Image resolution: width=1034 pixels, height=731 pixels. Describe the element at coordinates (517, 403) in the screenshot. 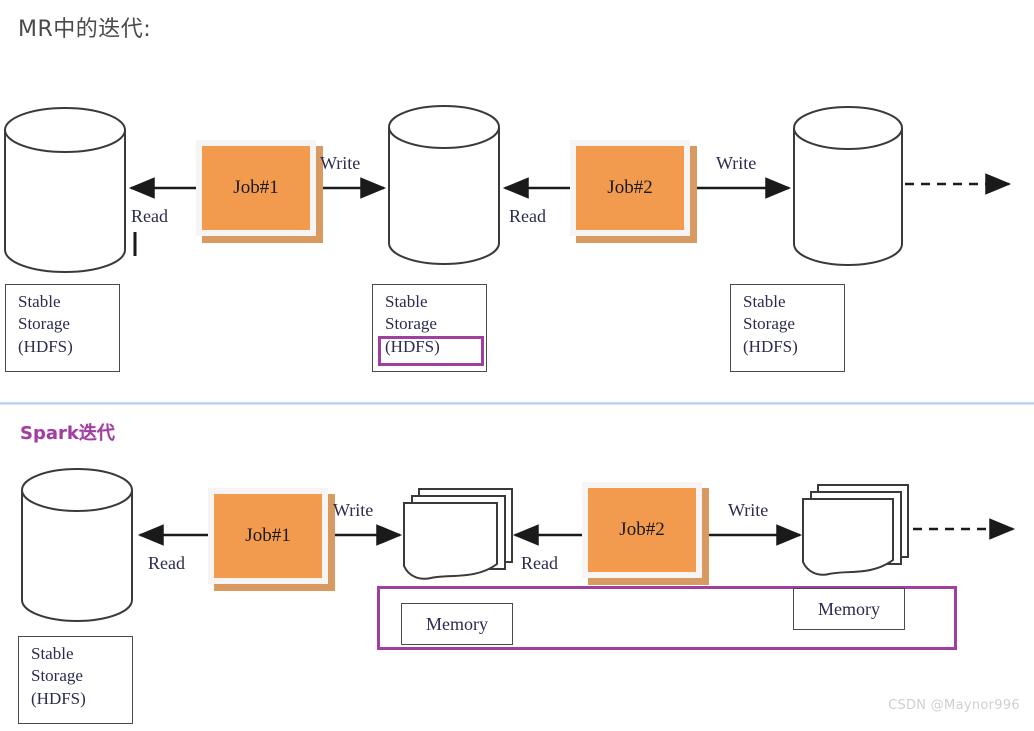

I see `section-divider` at that location.